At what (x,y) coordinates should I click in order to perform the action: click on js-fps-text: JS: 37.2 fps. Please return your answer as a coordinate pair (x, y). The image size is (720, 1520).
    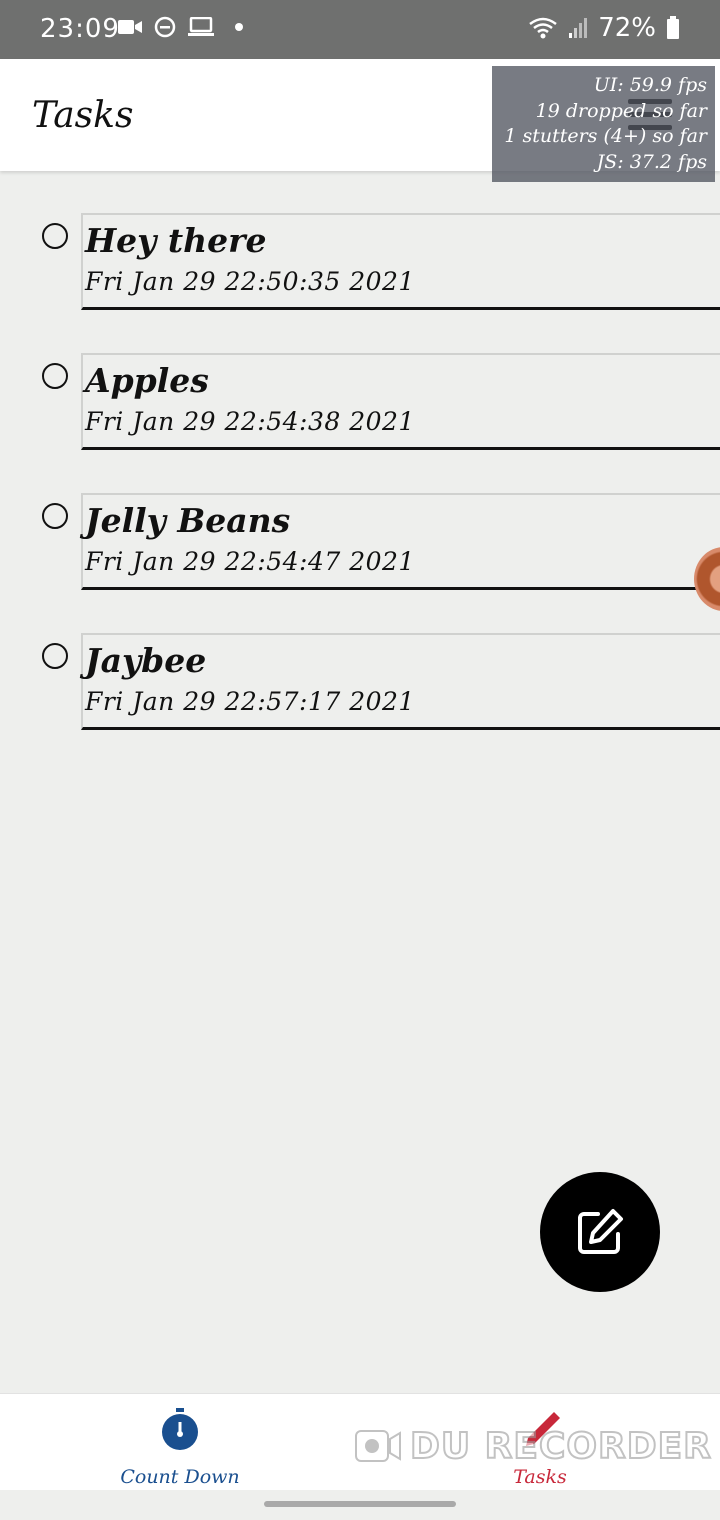
    Looking at the image, I should click on (651, 161).